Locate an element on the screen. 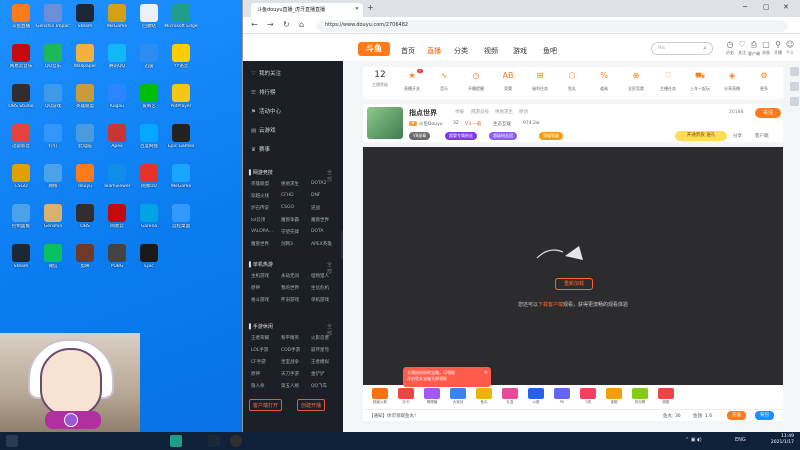 The width and height of the screenshot is (800, 450). desktop-icon: QQ音乐 is located at coordinates (53, 56).